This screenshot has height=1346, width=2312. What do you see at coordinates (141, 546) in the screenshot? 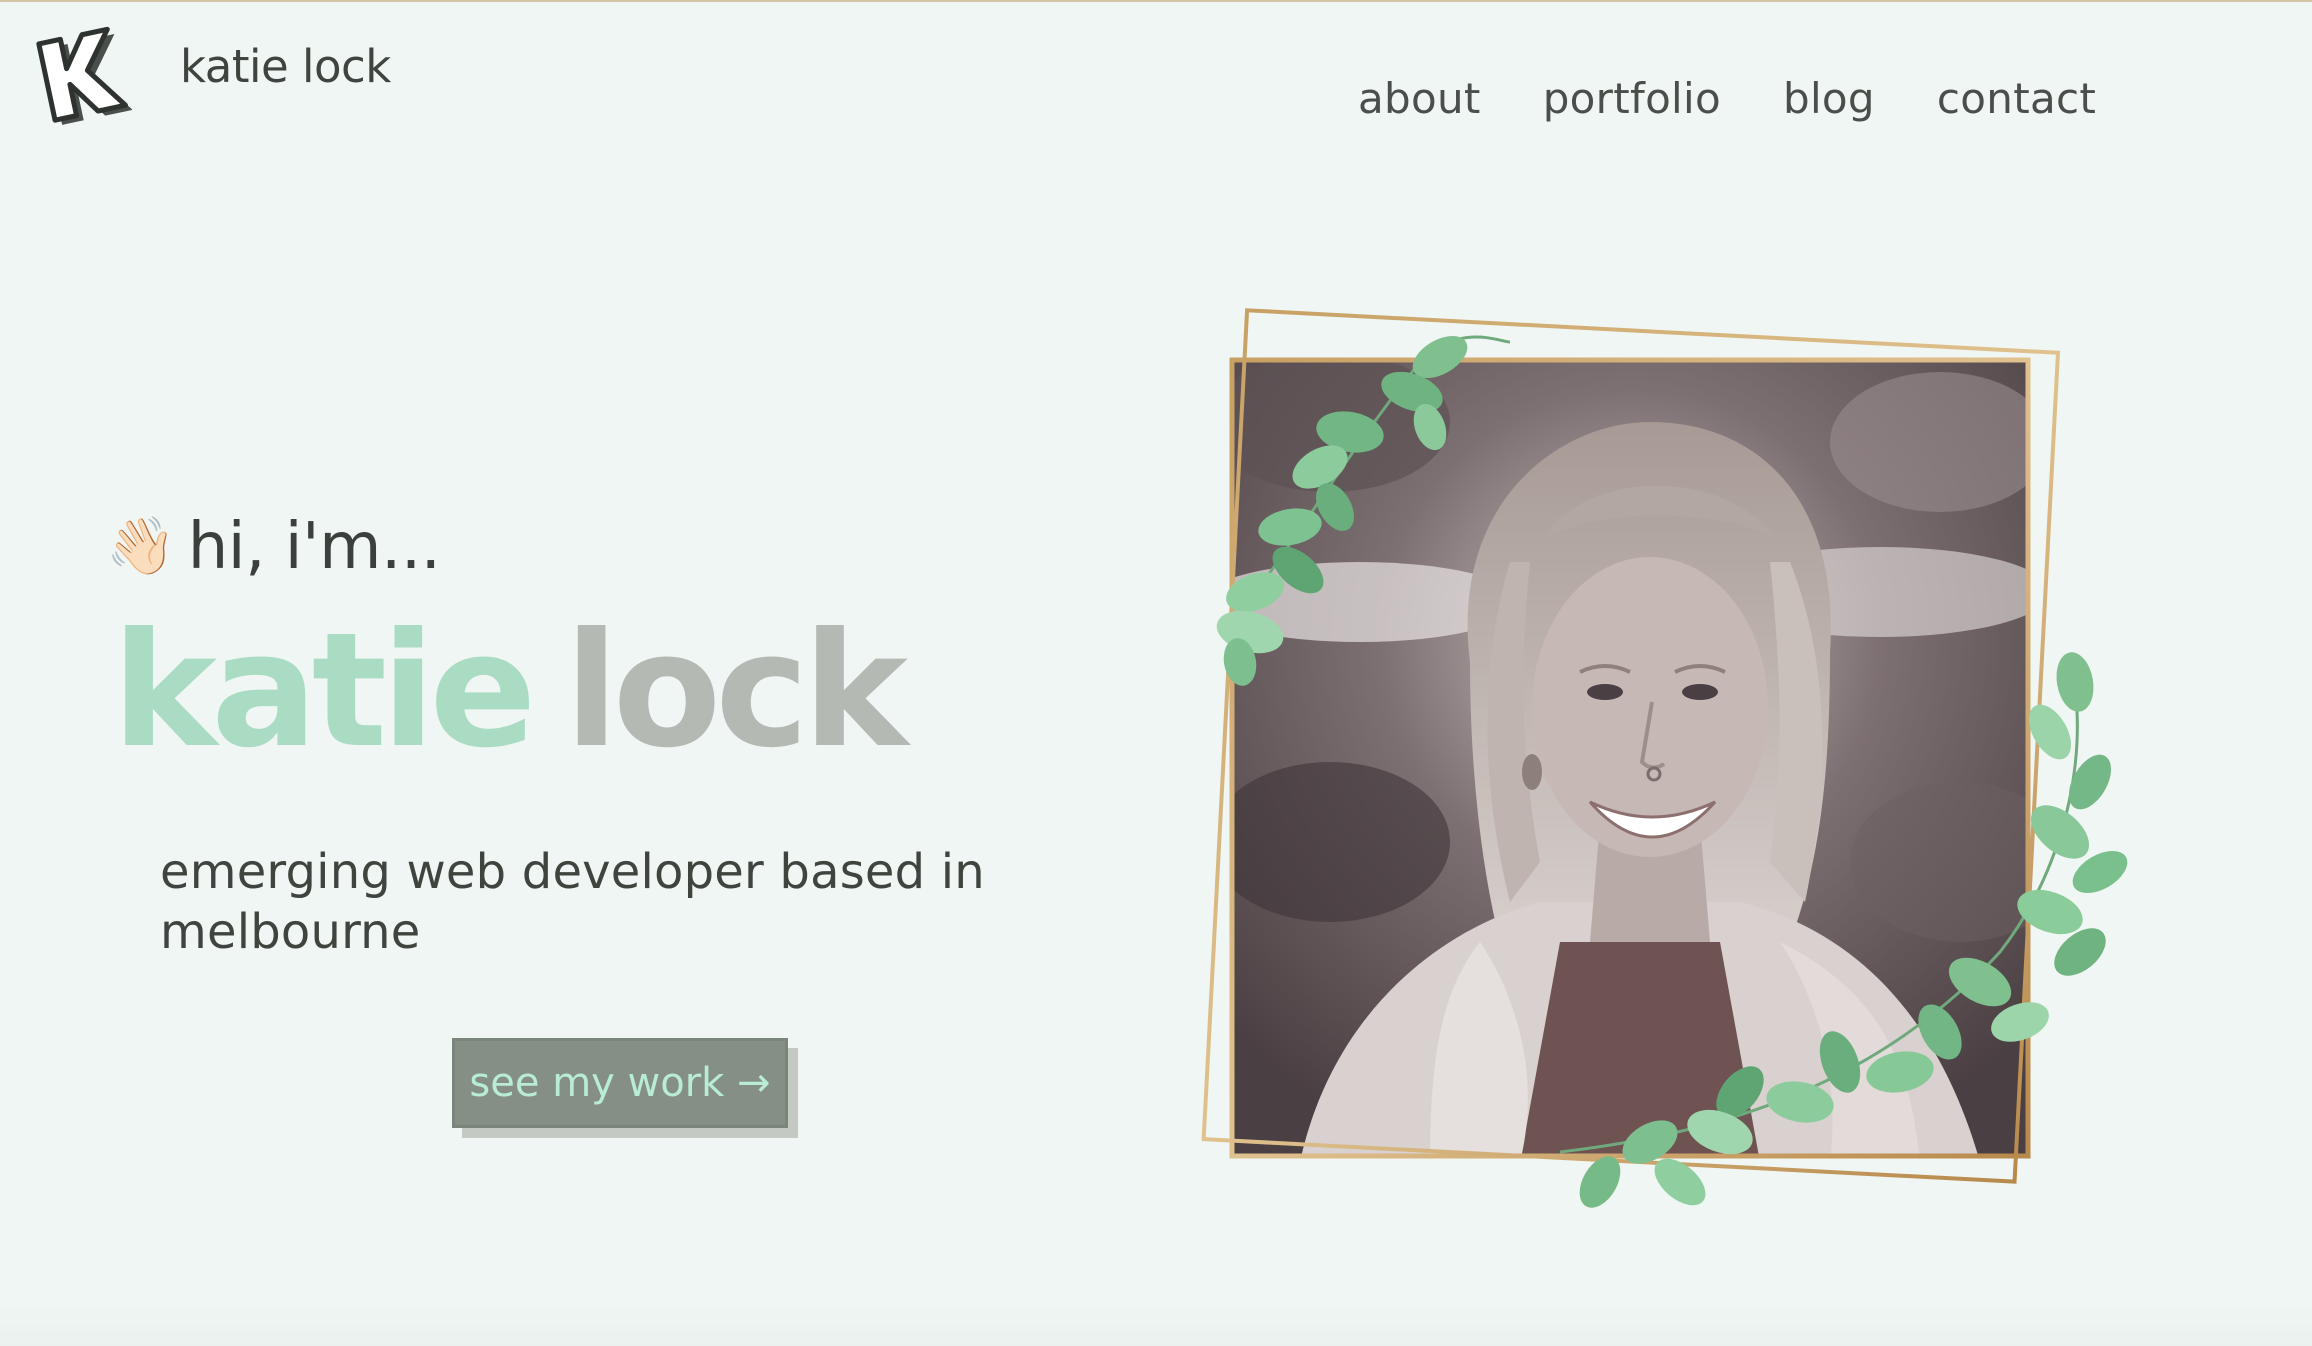
I see `waving-hand-icon: 👋🏻` at bounding box center [141, 546].